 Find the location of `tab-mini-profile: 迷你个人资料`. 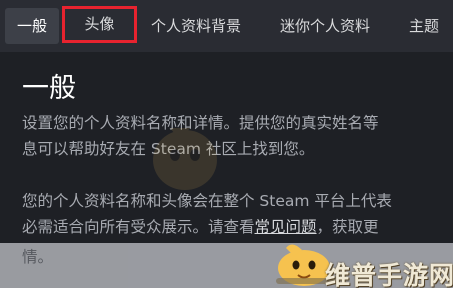

tab-mini-profile: 迷你个人资料 is located at coordinates (325, 26).